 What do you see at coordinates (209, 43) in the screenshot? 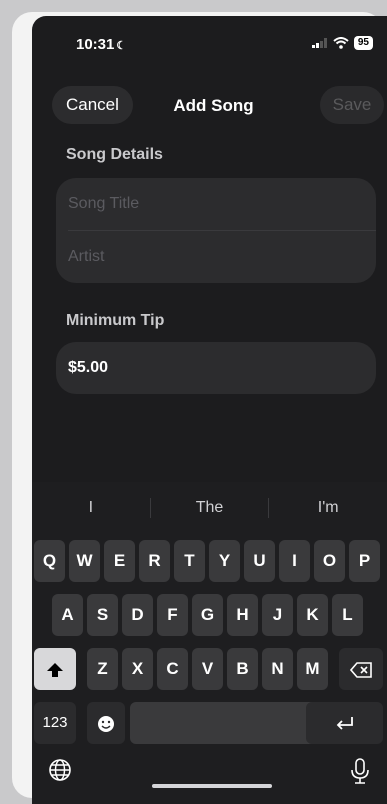
I see `status-bar: 10:31 ☾ 95` at bounding box center [209, 43].